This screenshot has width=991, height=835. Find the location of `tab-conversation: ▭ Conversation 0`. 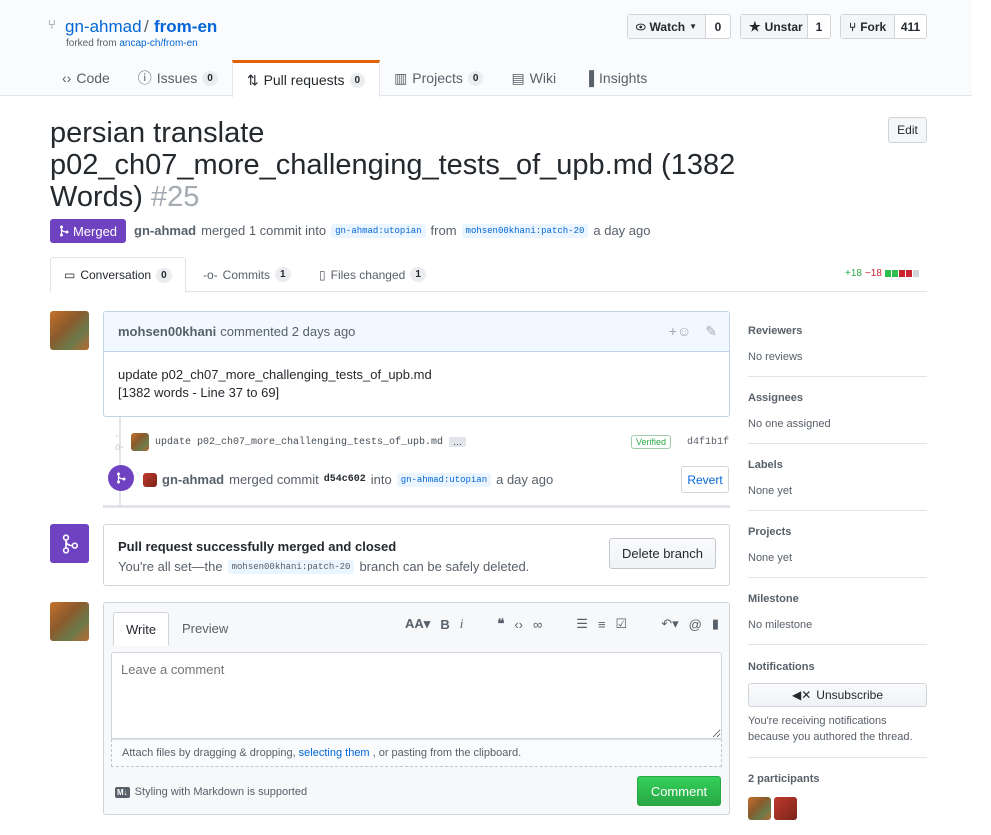

tab-conversation: ▭ Conversation 0 is located at coordinates (118, 275).